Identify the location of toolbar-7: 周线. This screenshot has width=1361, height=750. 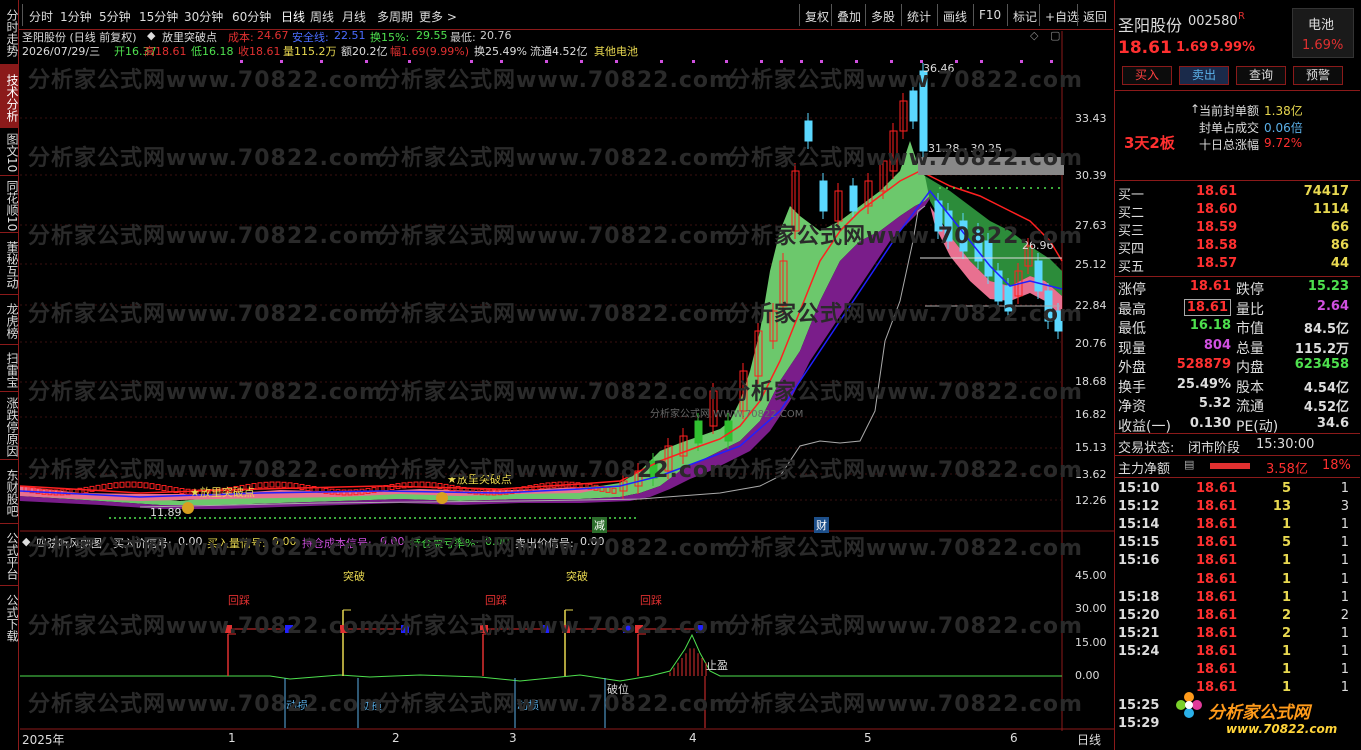
(322, 16).